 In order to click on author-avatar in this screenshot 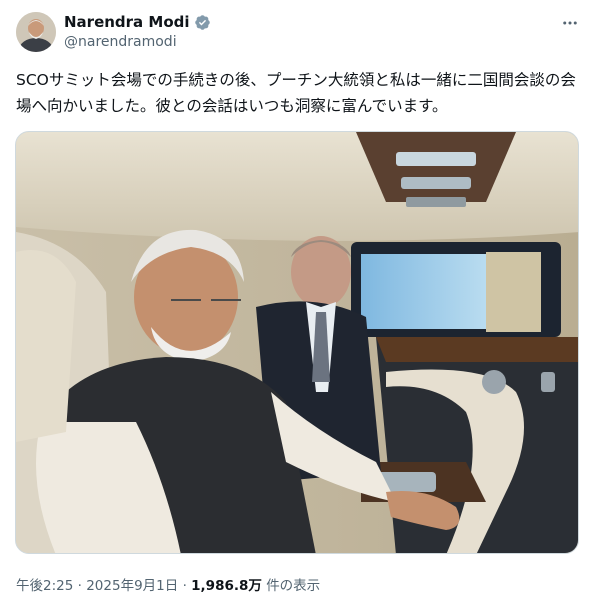, I will do `click(36, 32)`.